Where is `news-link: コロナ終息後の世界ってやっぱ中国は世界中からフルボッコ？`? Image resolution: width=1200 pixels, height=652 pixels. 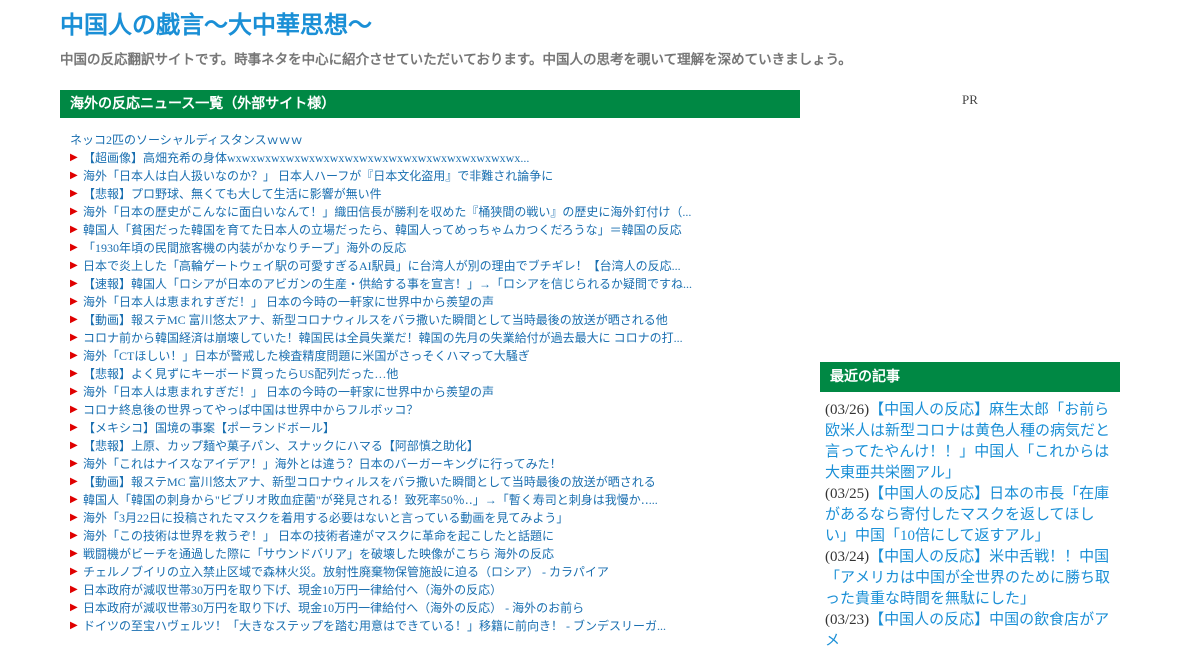 news-link: コロナ終息後の世界ってやっぱ中国は世界中からフルボッコ？ is located at coordinates (250, 410).